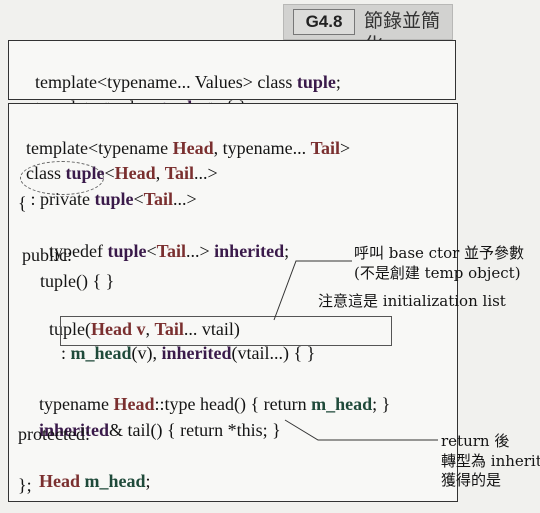  What do you see at coordinates (475, 441) in the screenshot?
I see `return-note-line-1: return 後` at bounding box center [475, 441].